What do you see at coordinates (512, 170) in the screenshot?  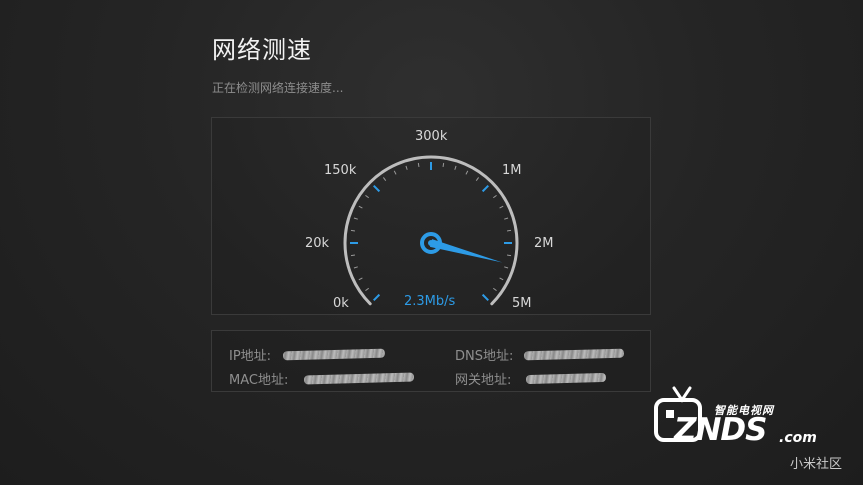 I see `tick-label-1m: 1M` at bounding box center [512, 170].